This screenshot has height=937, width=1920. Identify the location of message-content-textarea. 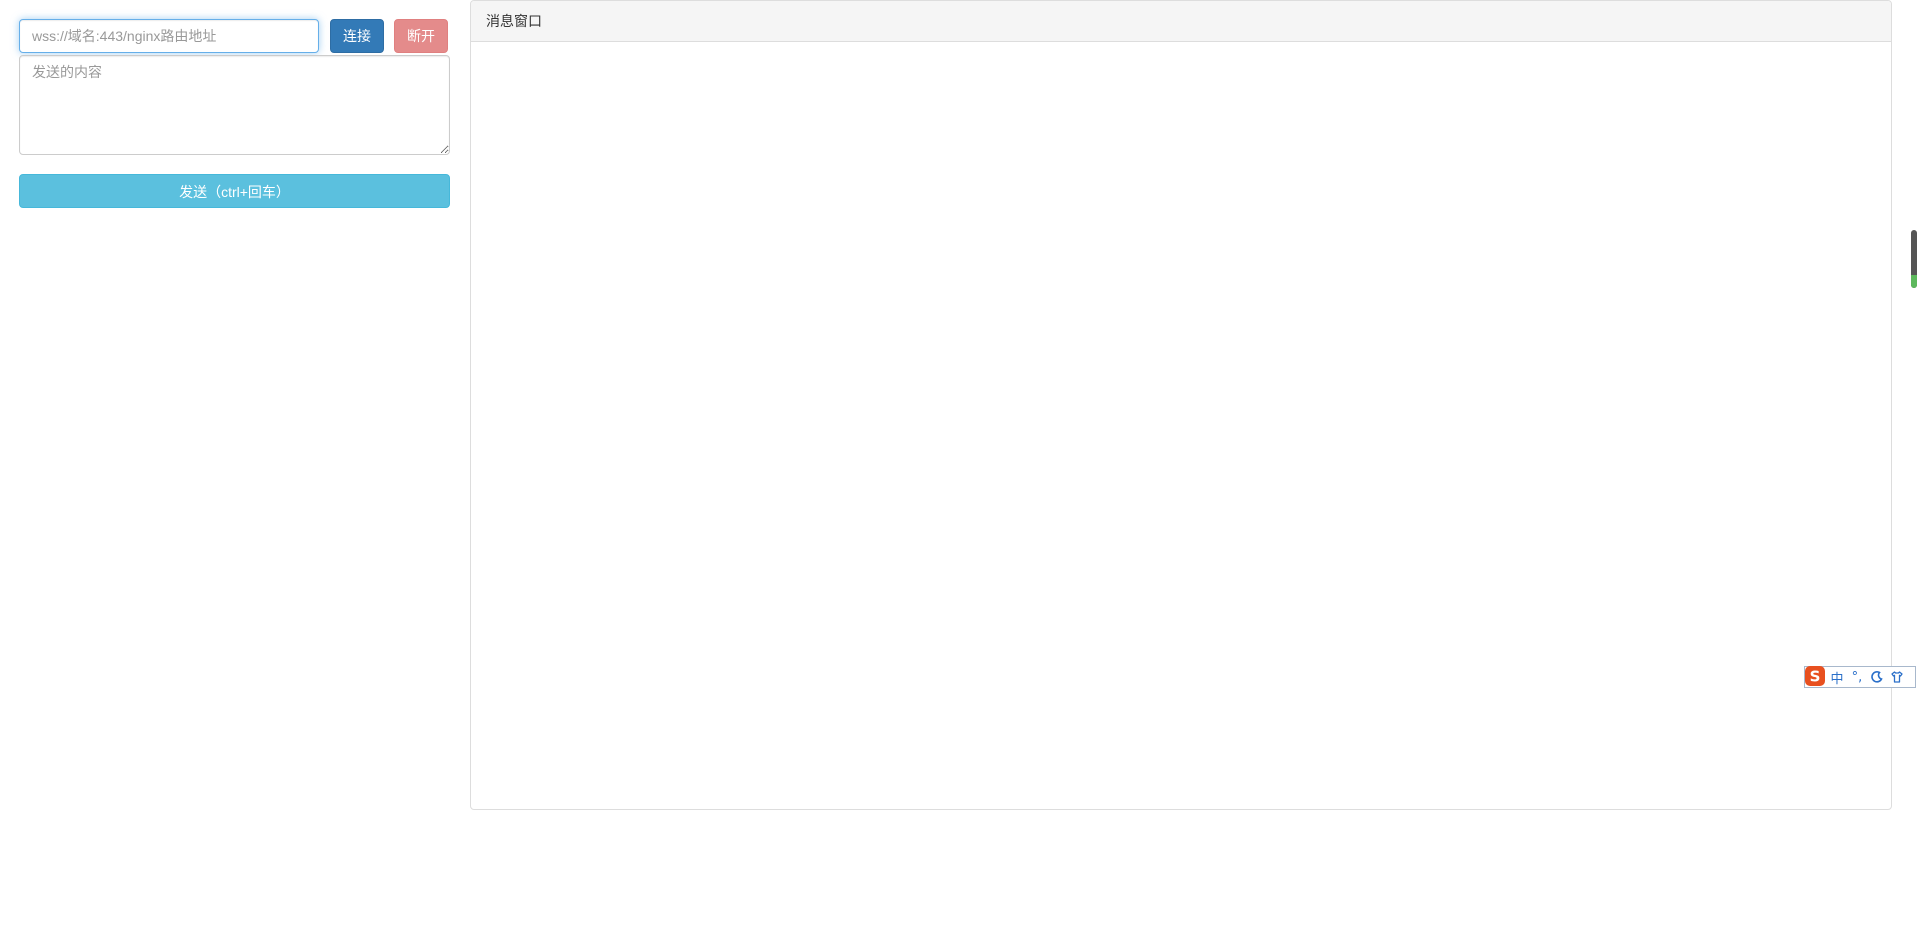
(234, 105).